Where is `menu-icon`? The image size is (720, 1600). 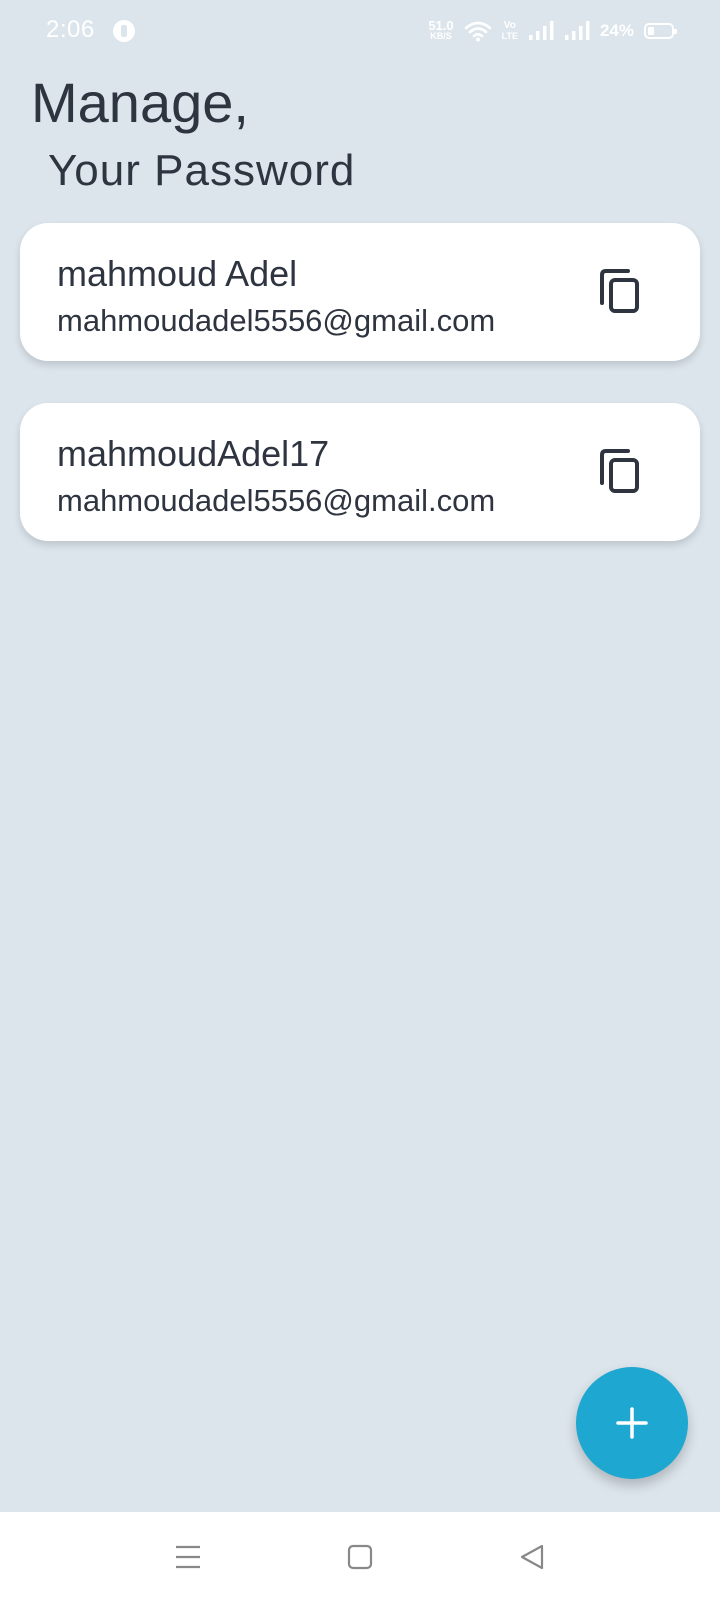
menu-icon is located at coordinates (188, 1557).